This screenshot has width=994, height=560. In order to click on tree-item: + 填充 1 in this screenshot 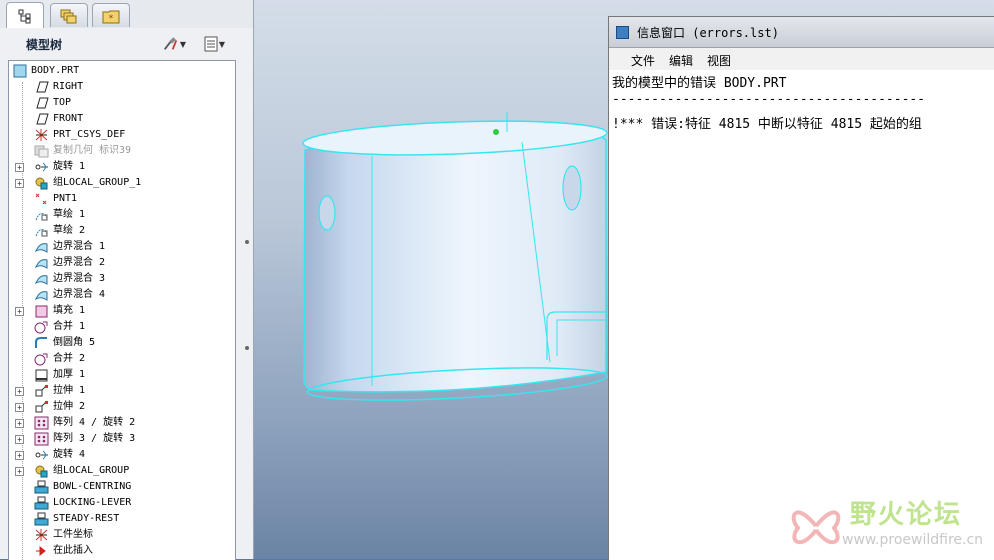, I will do `click(122, 311)`.